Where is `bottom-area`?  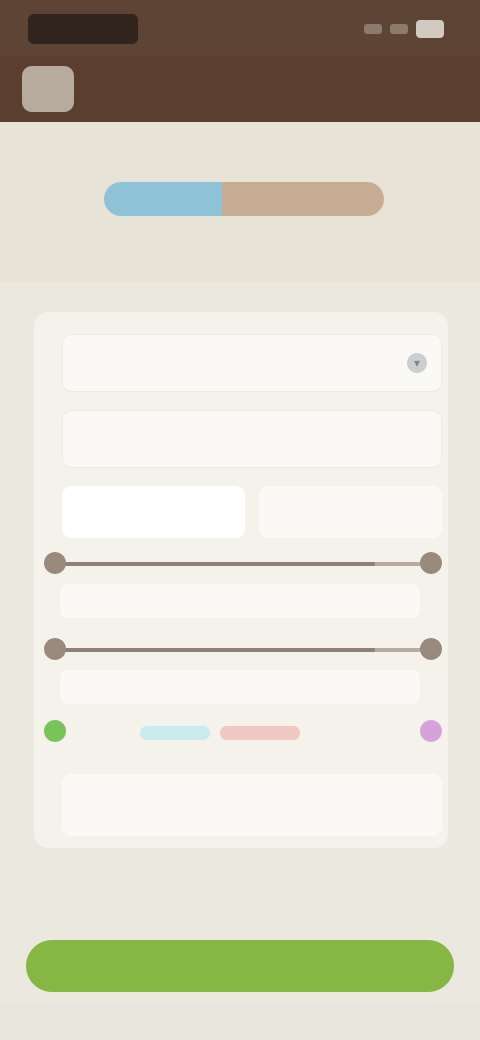
bottom-area is located at coordinates (240, 1022).